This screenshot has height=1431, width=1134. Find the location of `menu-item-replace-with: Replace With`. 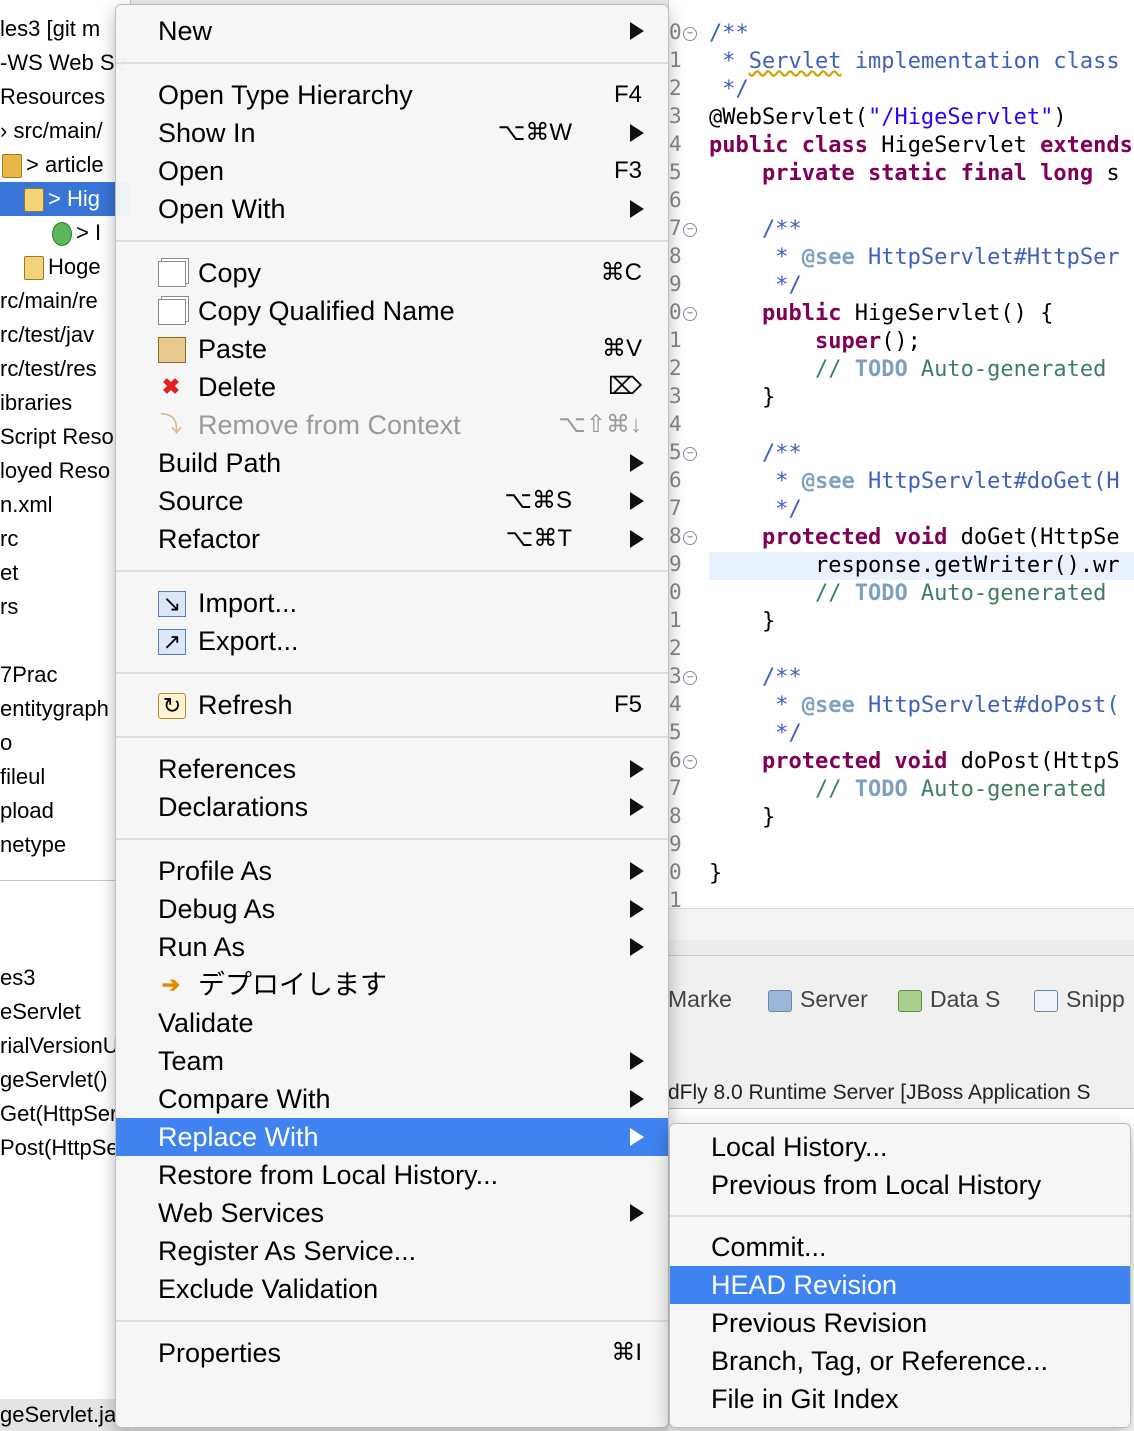

menu-item-replace-with: Replace With is located at coordinates (392, 1137).